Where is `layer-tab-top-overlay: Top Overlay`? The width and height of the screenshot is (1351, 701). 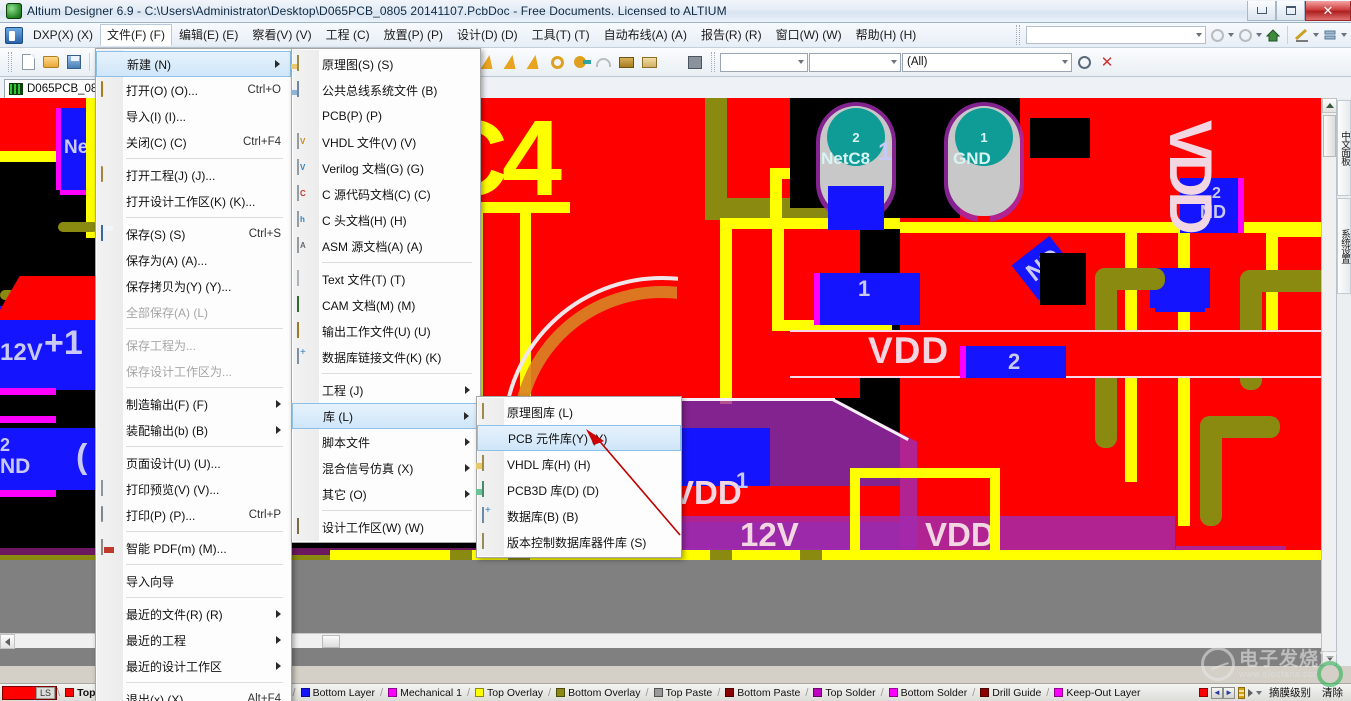 layer-tab-top-overlay: Top Overlay is located at coordinates (509, 693).